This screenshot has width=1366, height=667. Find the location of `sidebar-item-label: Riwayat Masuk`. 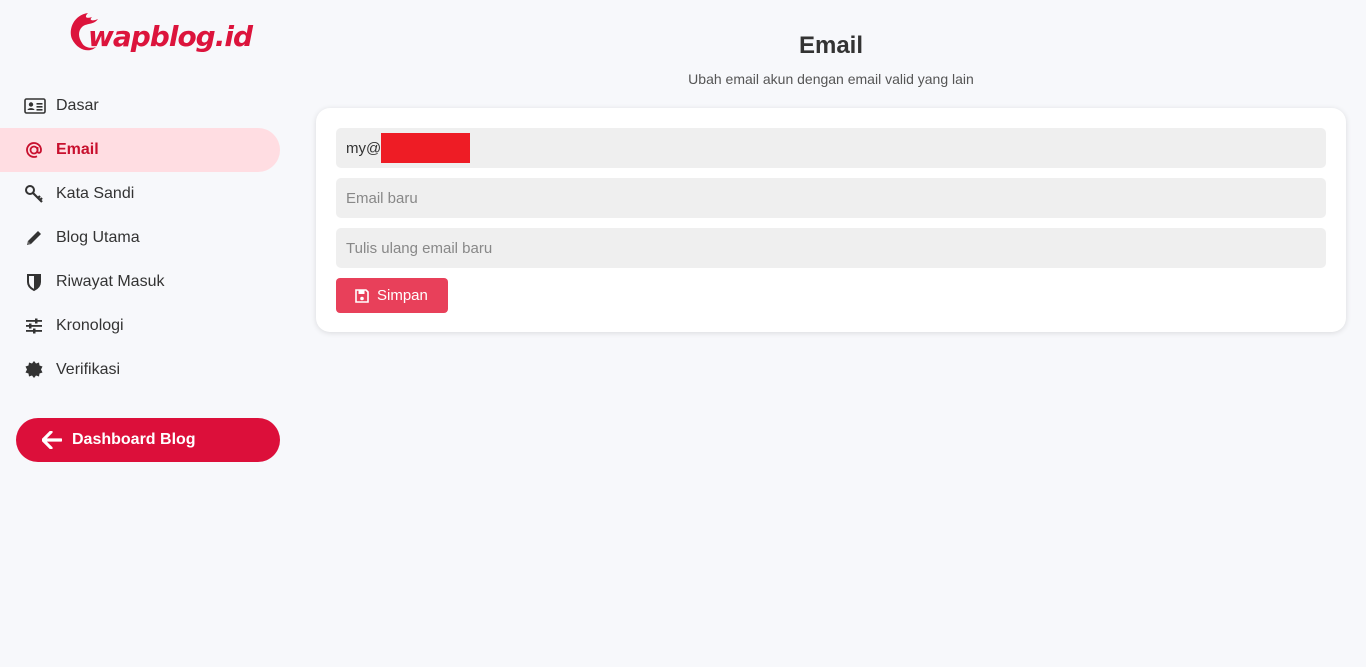

sidebar-item-label: Riwayat Masuk is located at coordinates (110, 281).